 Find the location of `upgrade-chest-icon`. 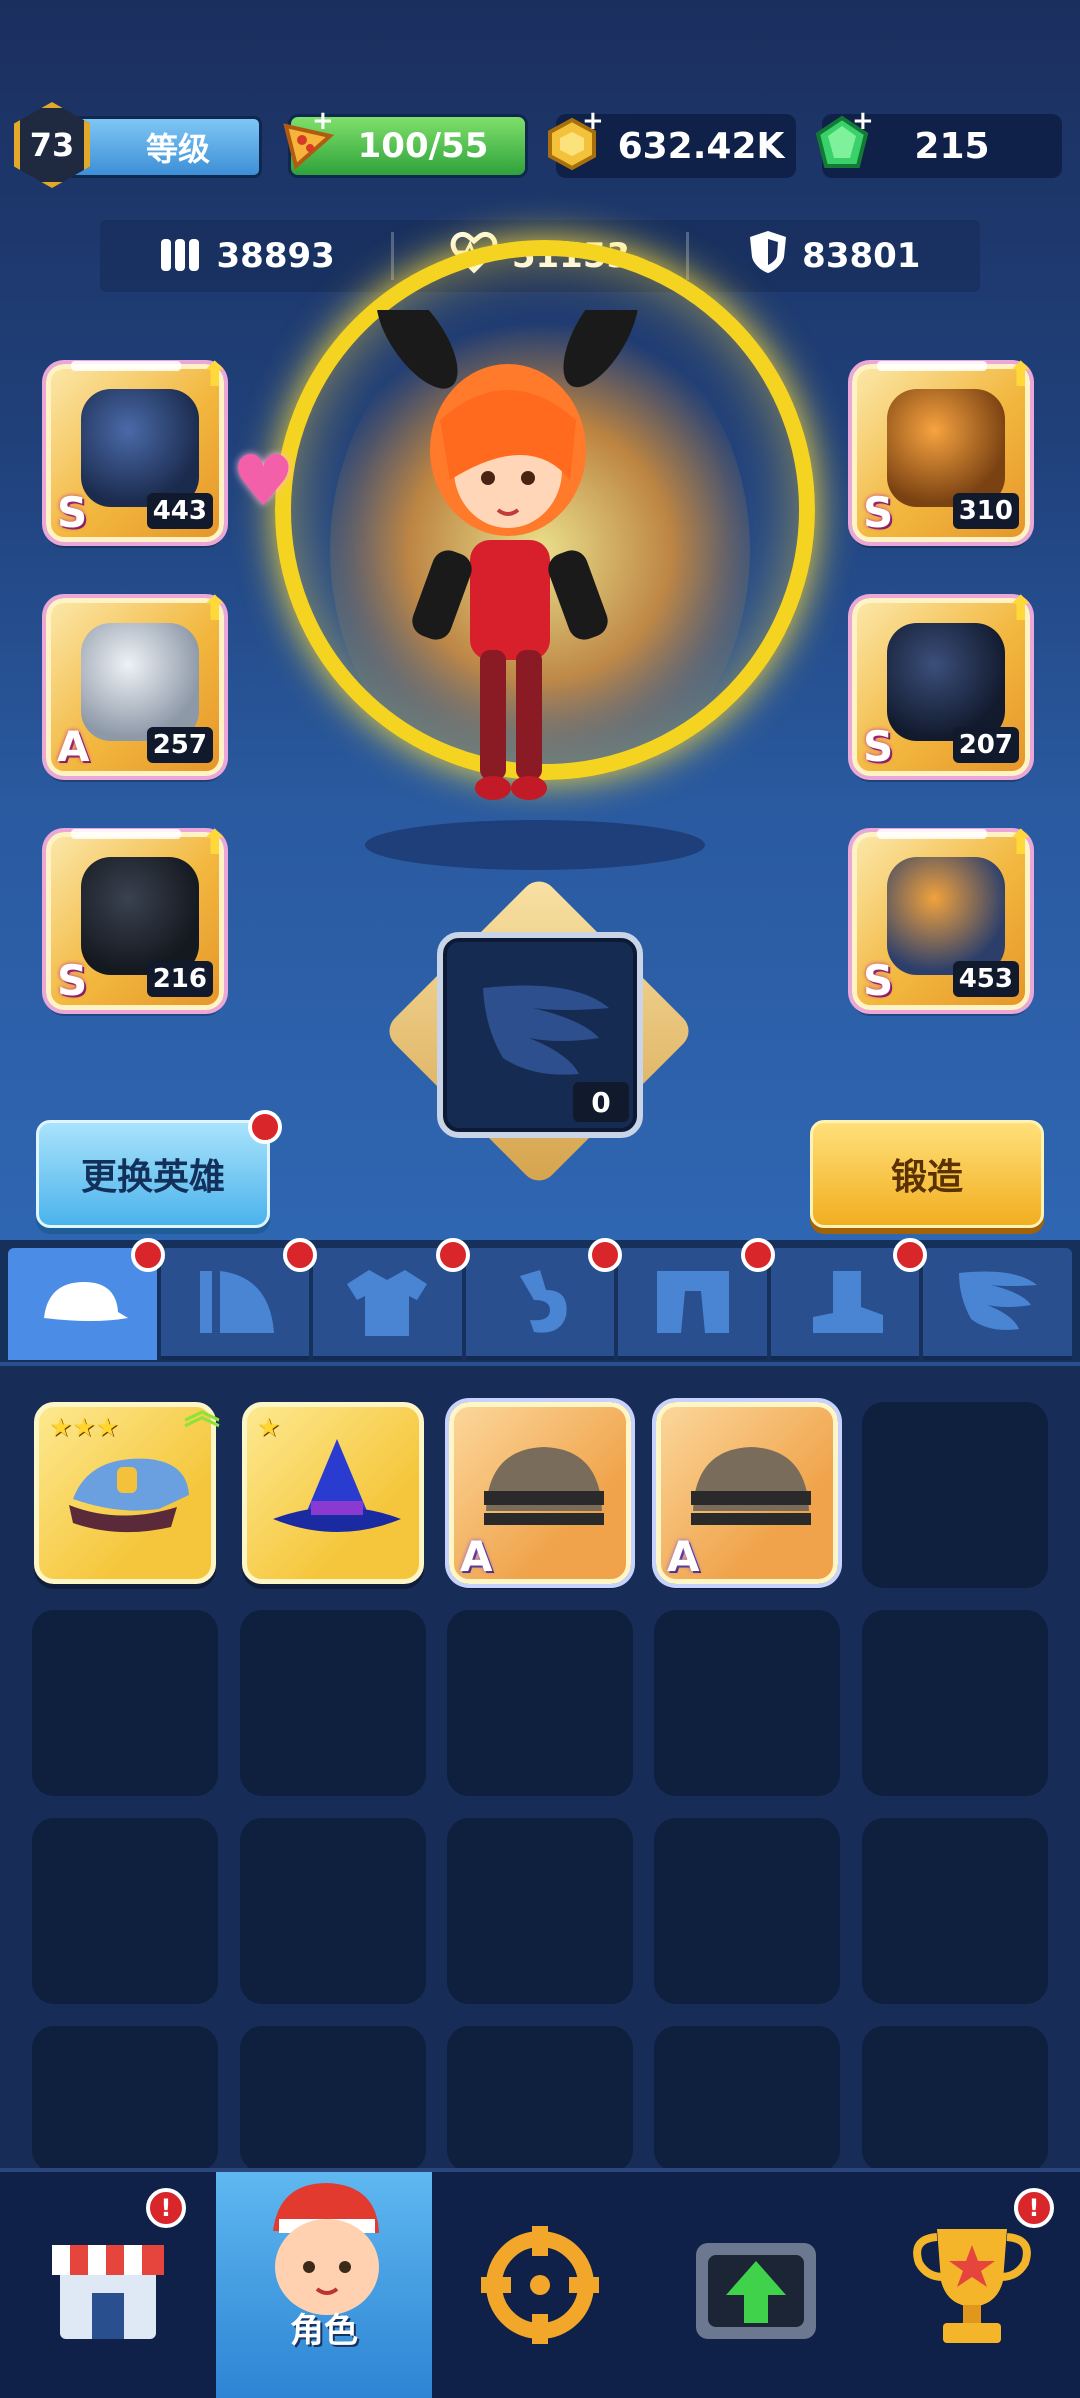

upgrade-chest-icon is located at coordinates (756, 2291).